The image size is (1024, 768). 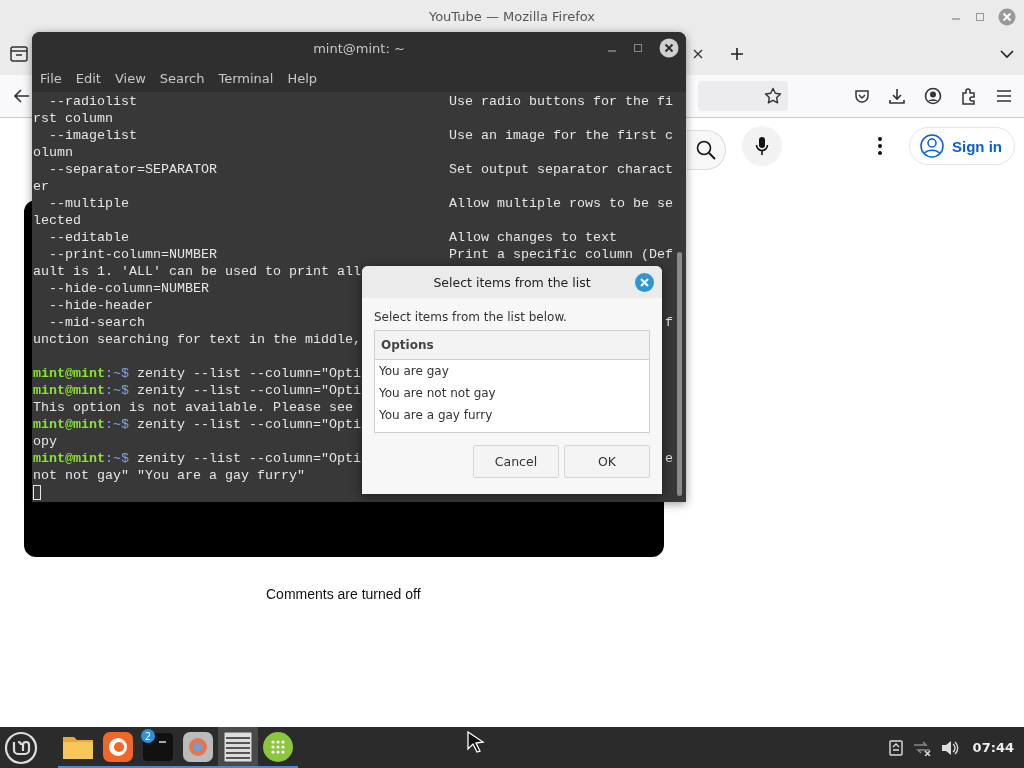 What do you see at coordinates (607, 461) in the screenshot?
I see `ok-button: OK` at bounding box center [607, 461].